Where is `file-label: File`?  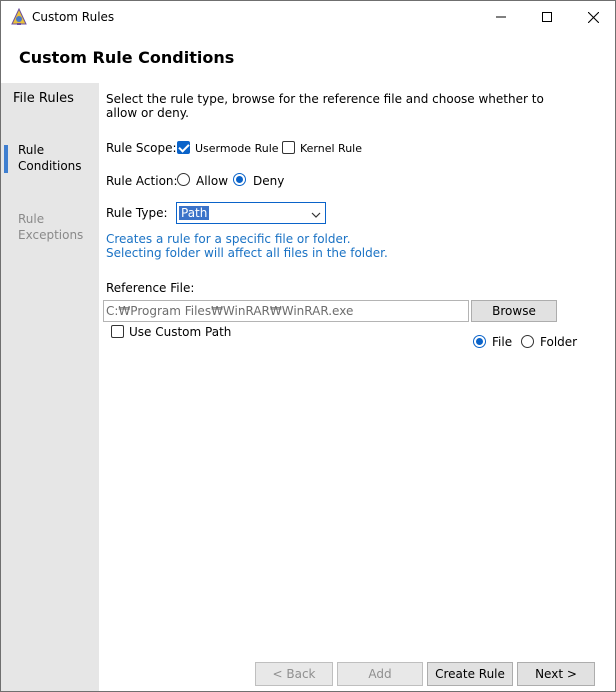
file-label: File is located at coordinates (502, 342).